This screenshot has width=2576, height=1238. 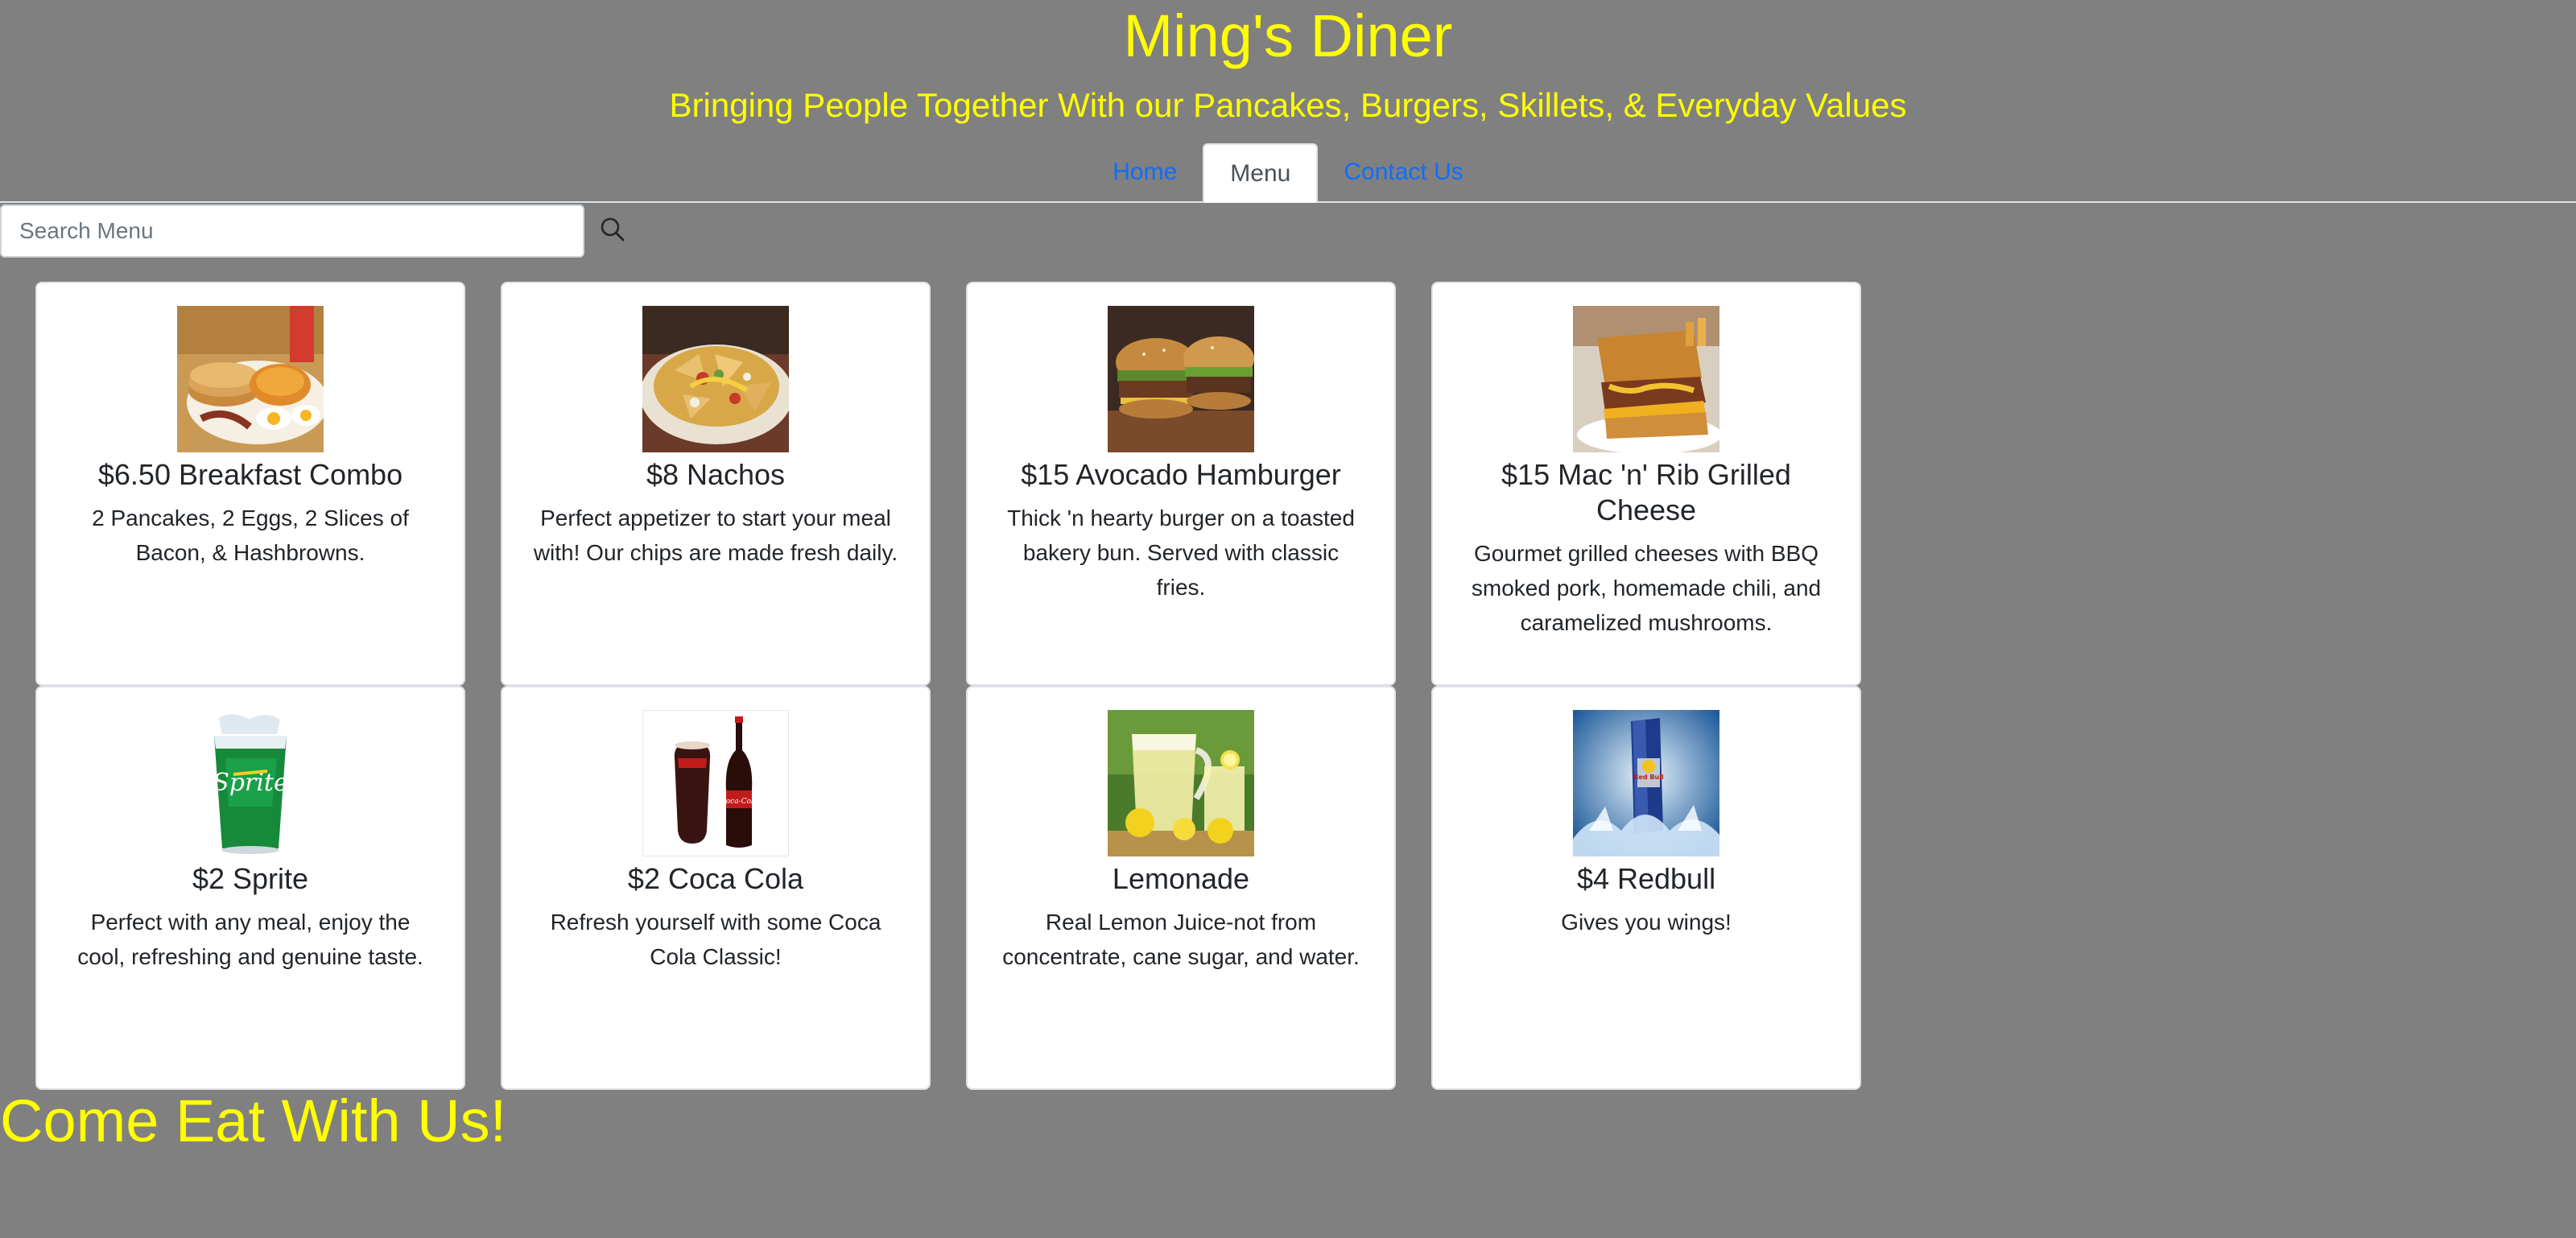 What do you see at coordinates (250, 783) in the screenshot?
I see `sprite-cup-image: Sprite` at bounding box center [250, 783].